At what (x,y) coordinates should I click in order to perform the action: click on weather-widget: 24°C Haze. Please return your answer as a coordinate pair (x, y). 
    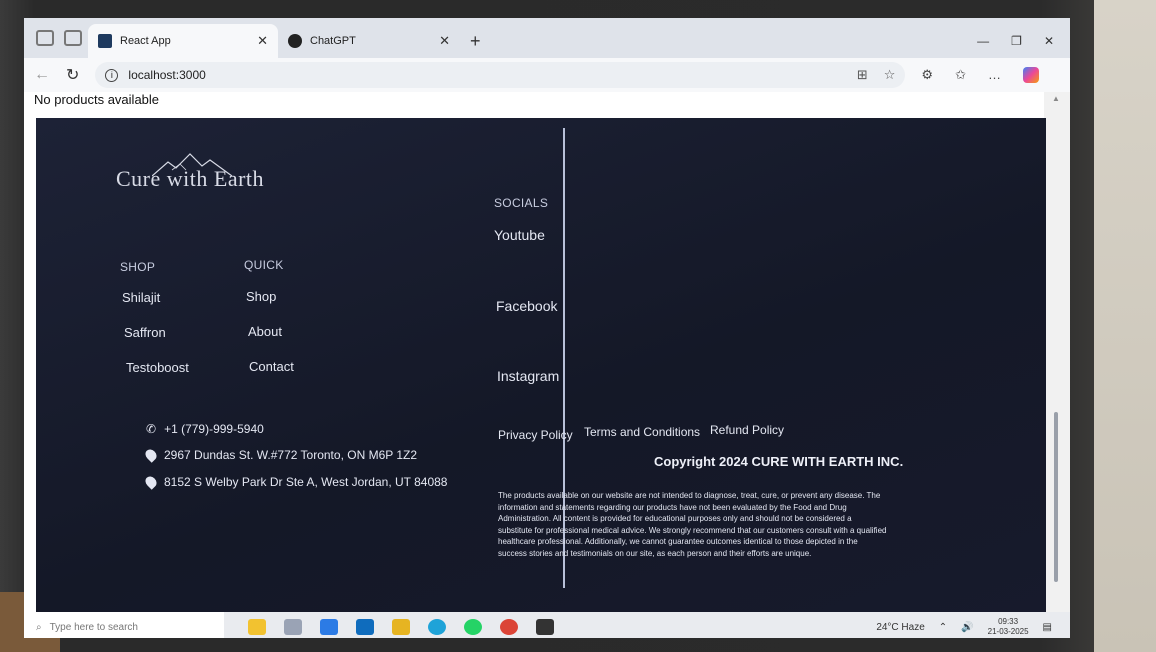
    Looking at the image, I should click on (900, 627).